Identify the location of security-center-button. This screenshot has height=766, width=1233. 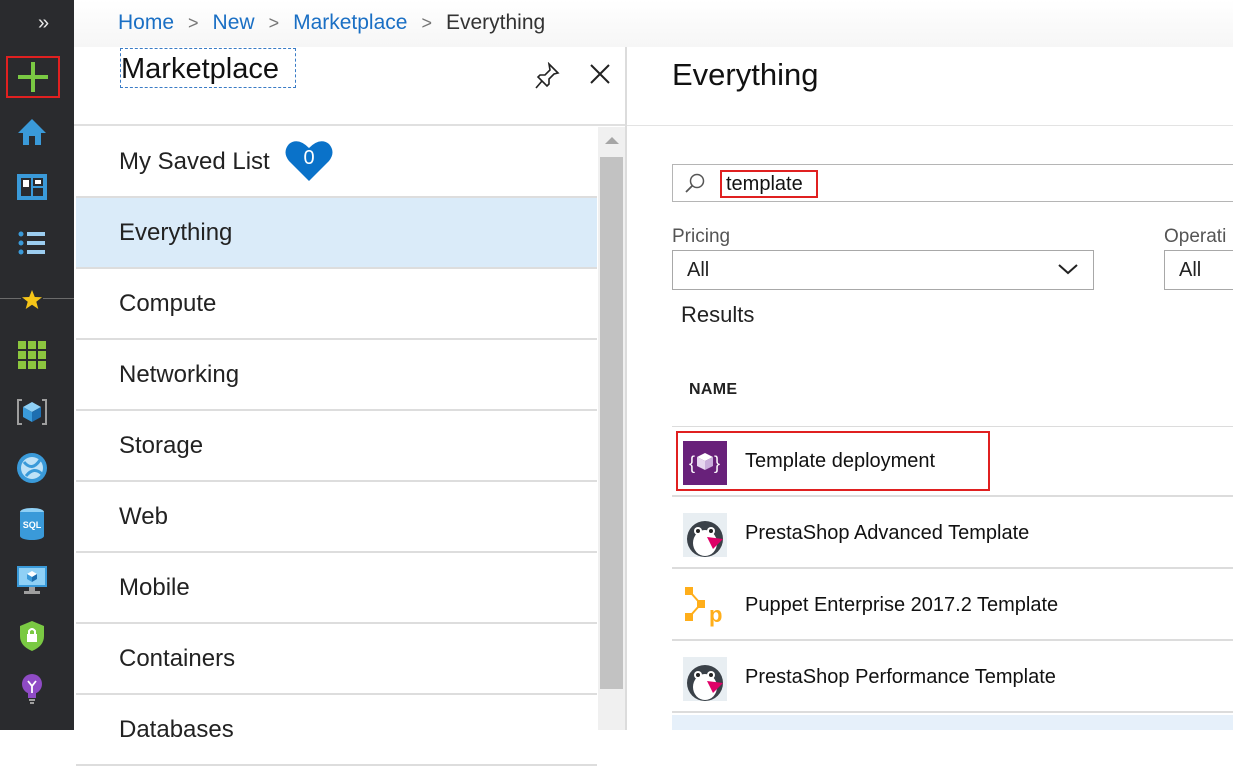
(32, 636).